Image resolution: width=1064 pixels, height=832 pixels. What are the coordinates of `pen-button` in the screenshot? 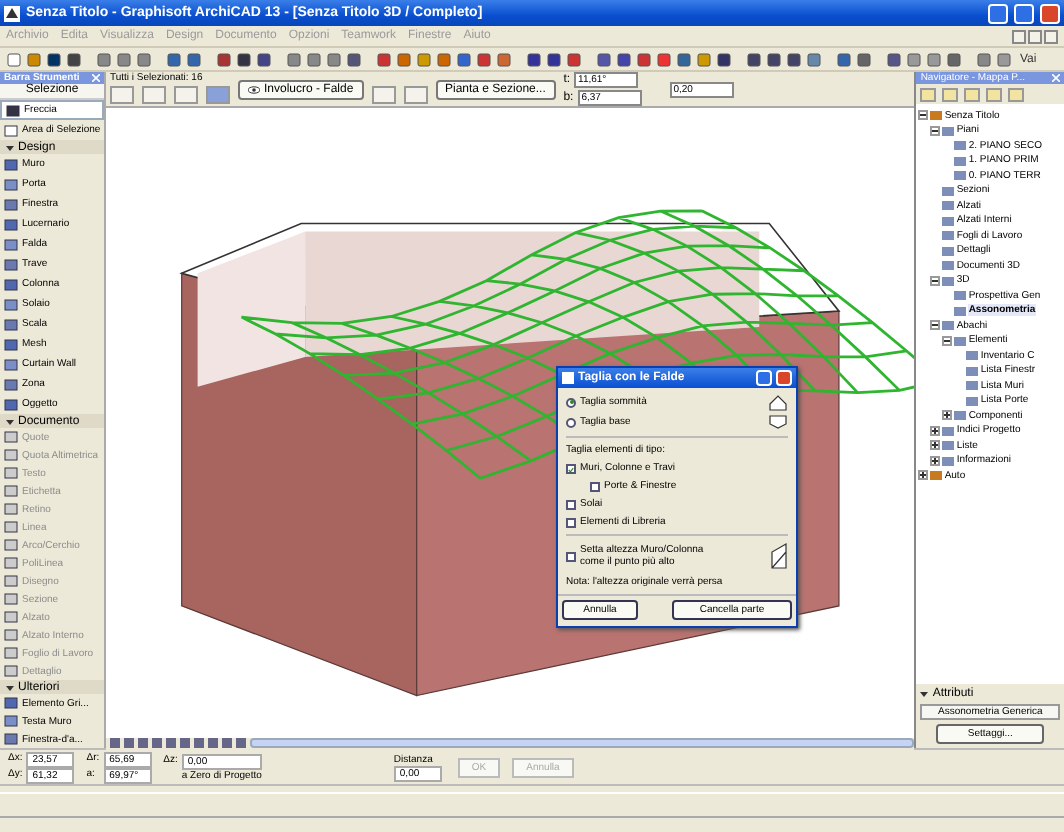 It's located at (186, 94).